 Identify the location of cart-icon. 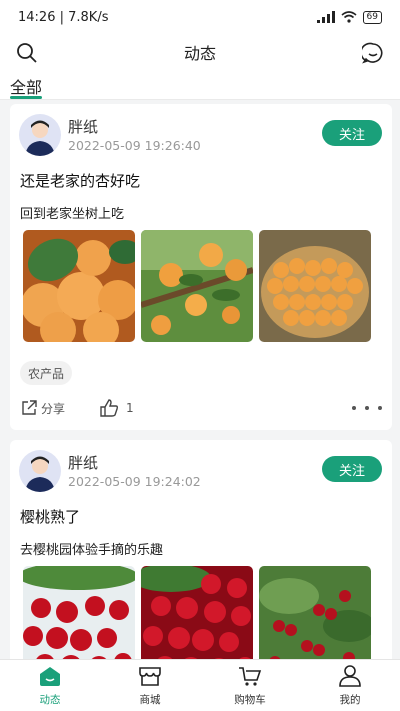
(250, 676).